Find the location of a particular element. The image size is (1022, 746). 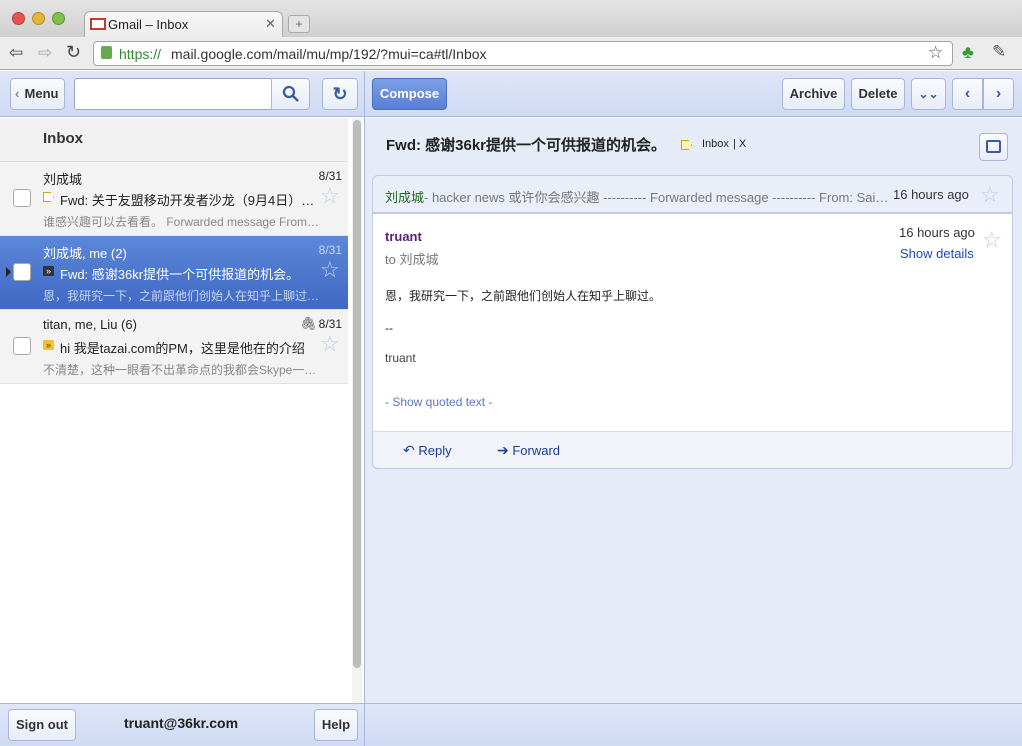

double-chevron-down-icon: ⌄⌄ is located at coordinates (928, 94).